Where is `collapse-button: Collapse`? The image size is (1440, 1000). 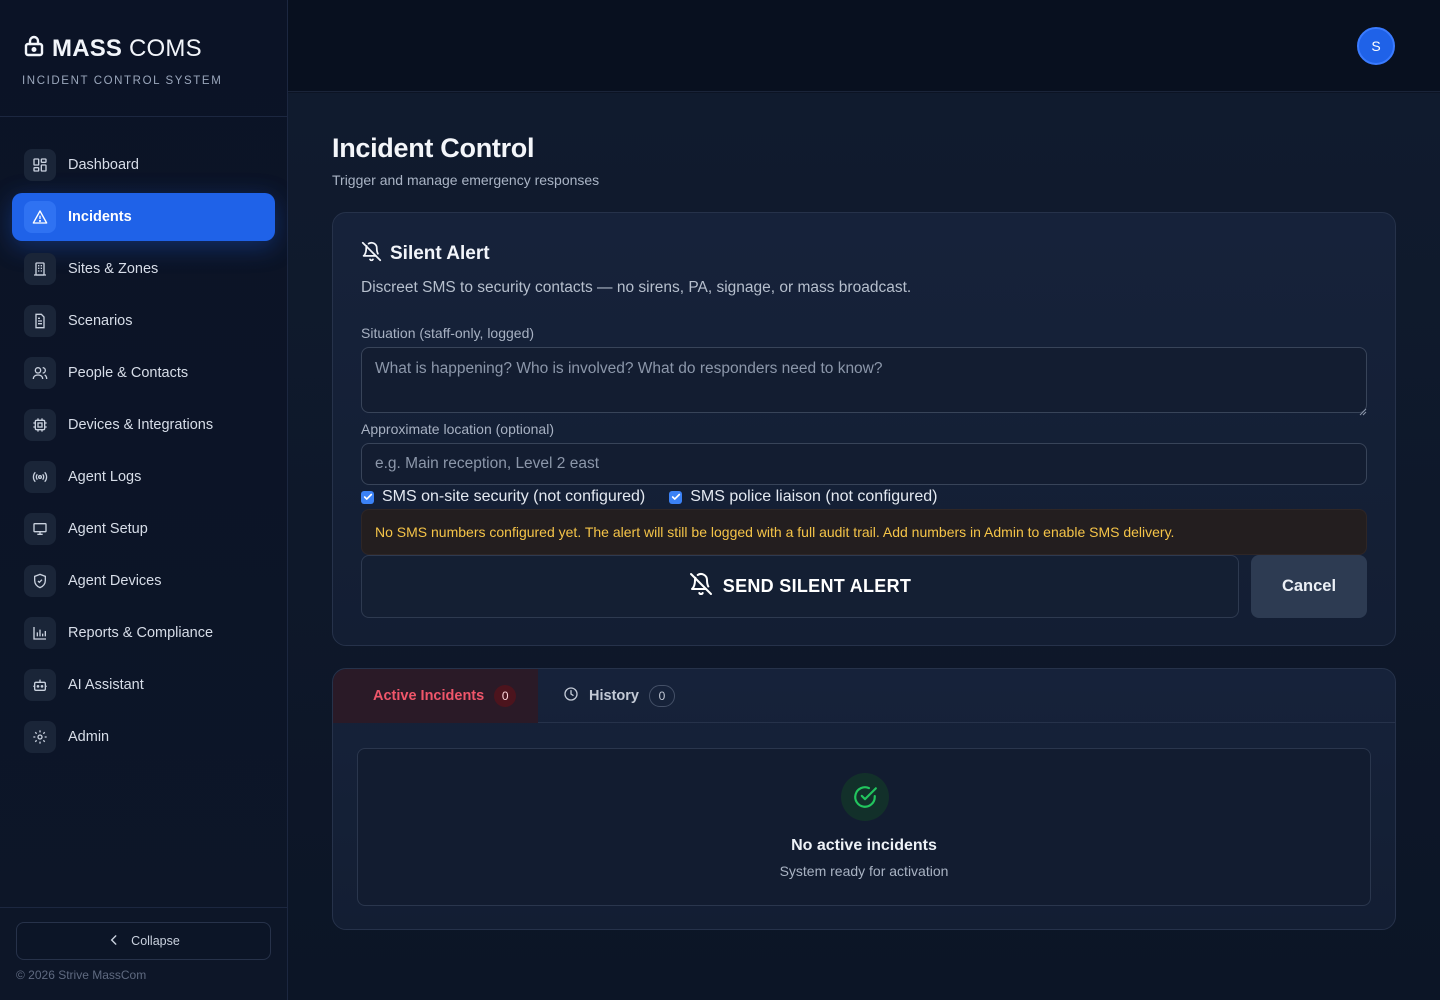
collapse-button: Collapse is located at coordinates (143, 941).